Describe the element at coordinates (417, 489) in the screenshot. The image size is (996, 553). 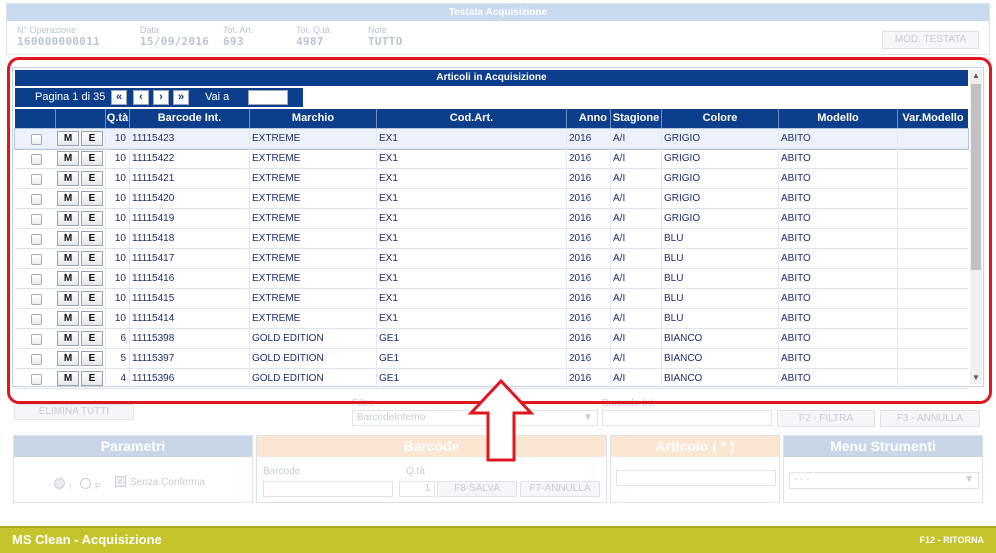
I see `qta-input: 1` at that location.